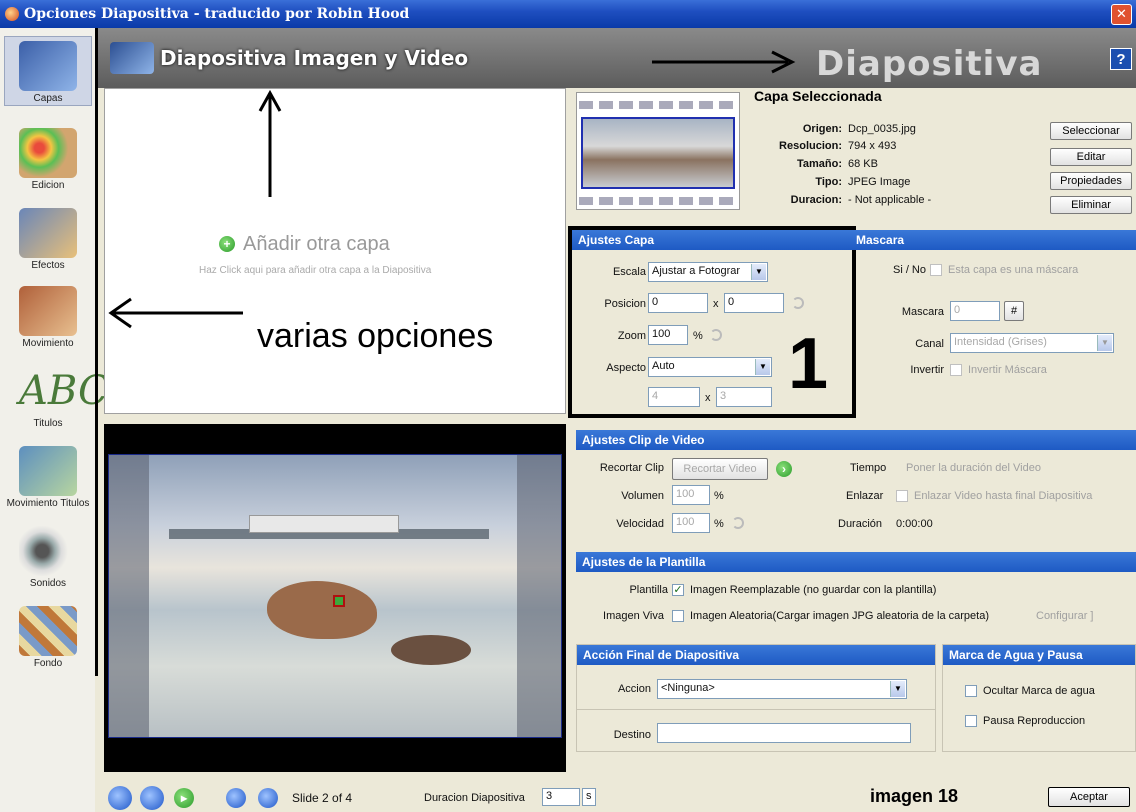  I want to click on sidebar-item-capas: Capas, so click(48, 71).